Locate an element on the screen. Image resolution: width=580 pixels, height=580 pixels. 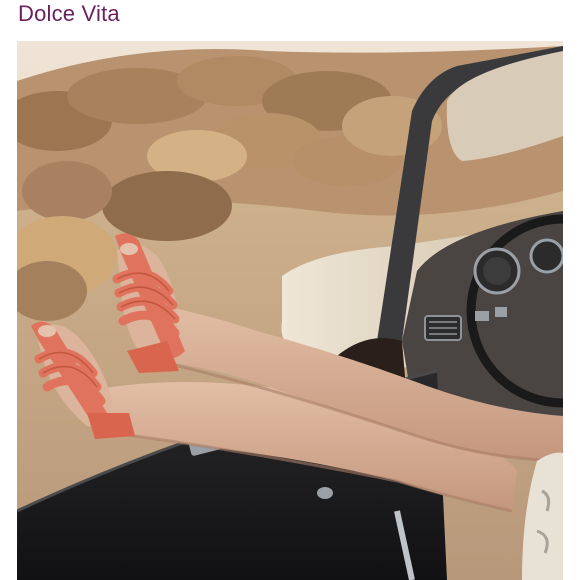
brand-title: Dolce Vita is located at coordinates (69, 13).